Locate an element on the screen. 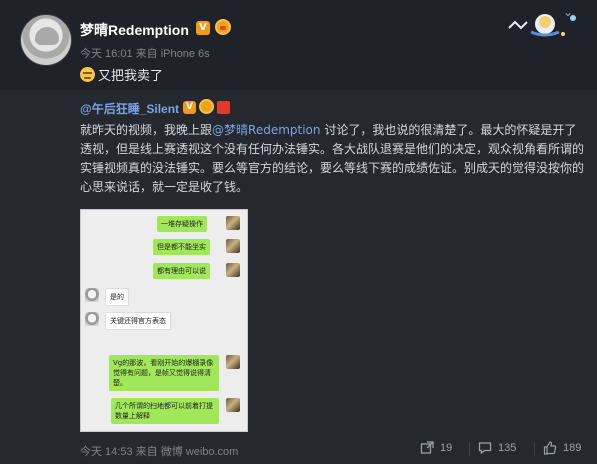 The width and height of the screenshot is (597, 464). like-icon is located at coordinates (550, 448).